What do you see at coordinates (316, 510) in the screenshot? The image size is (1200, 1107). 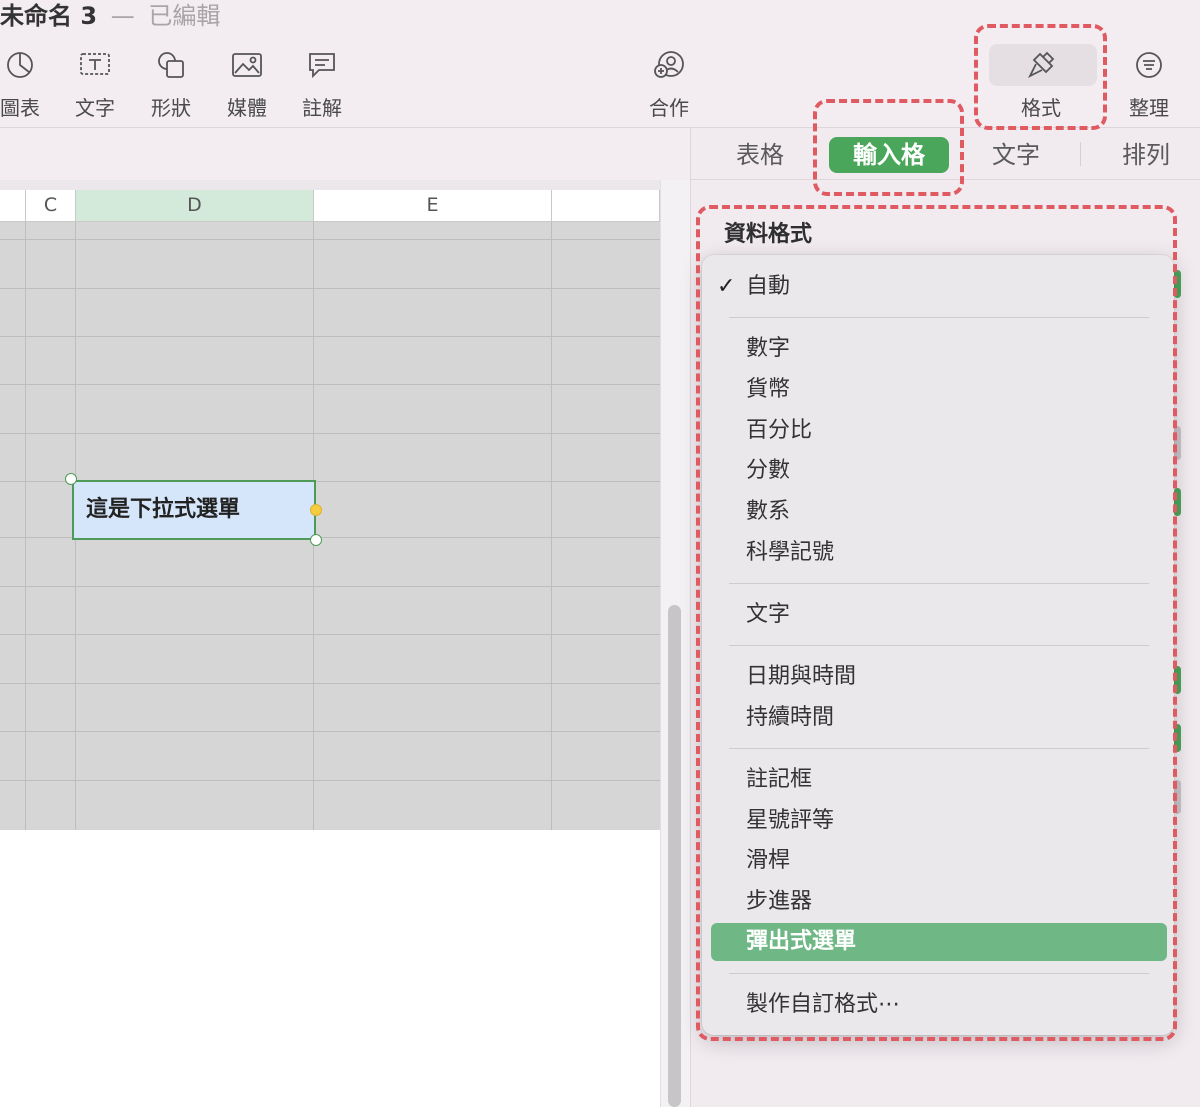 I see `selection-handle-fill` at bounding box center [316, 510].